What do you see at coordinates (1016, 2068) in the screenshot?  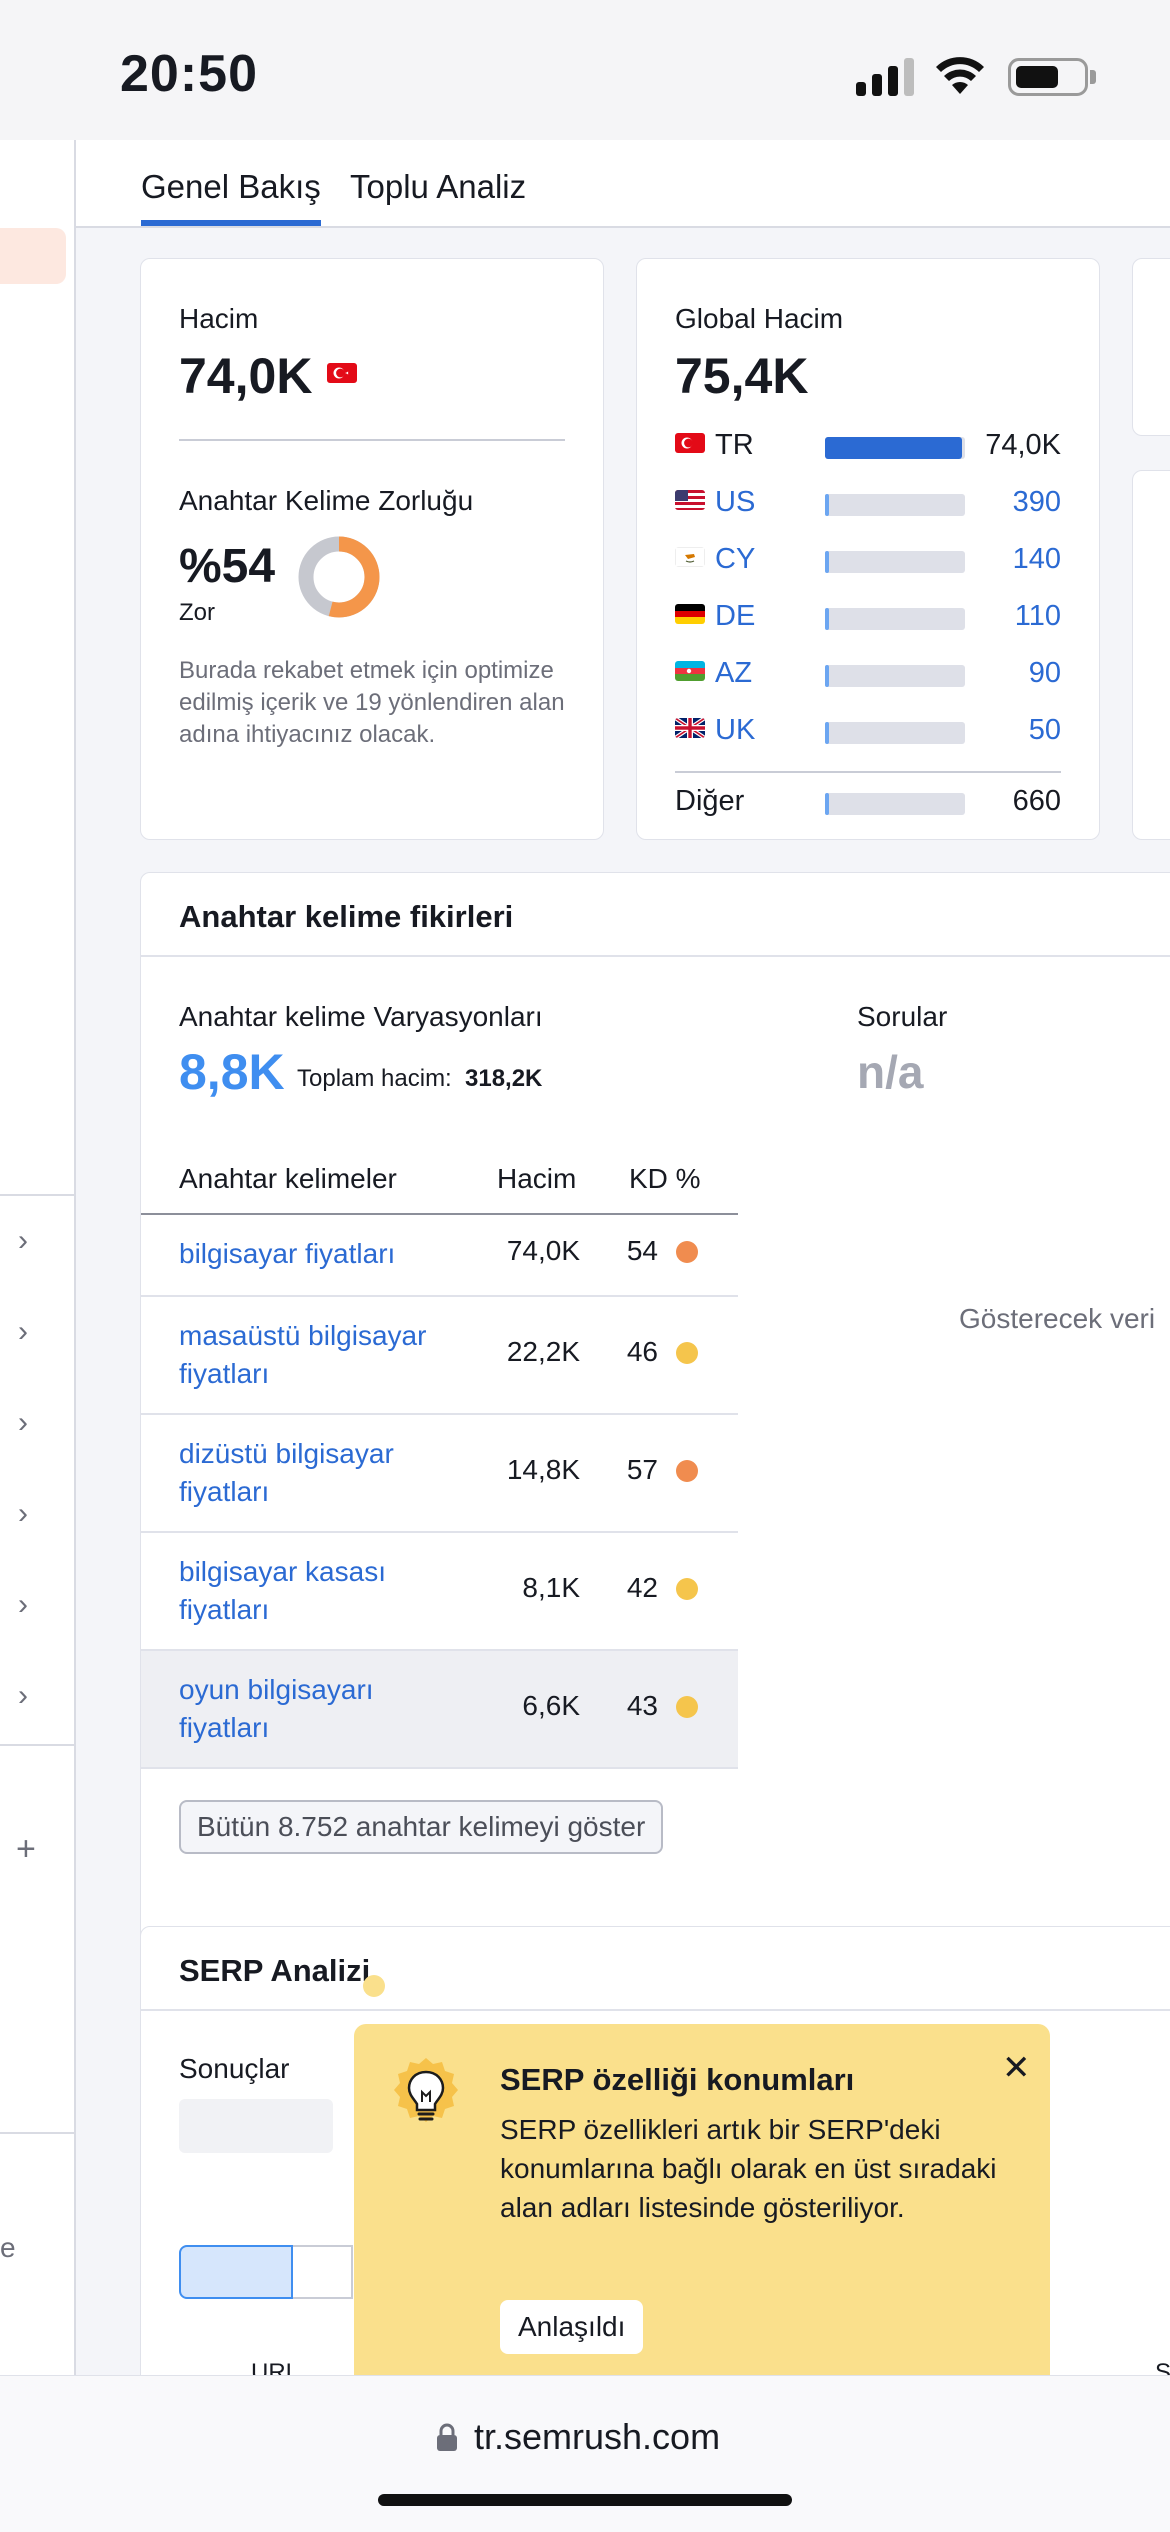 I see `close-icon: ✕` at bounding box center [1016, 2068].